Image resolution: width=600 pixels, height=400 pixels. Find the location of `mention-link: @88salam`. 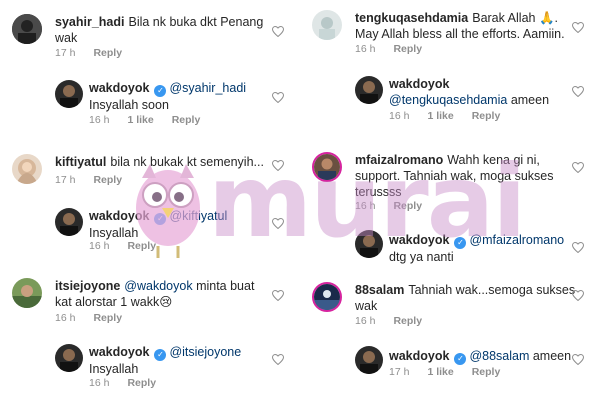

mention-link: @88salam is located at coordinates (499, 356).